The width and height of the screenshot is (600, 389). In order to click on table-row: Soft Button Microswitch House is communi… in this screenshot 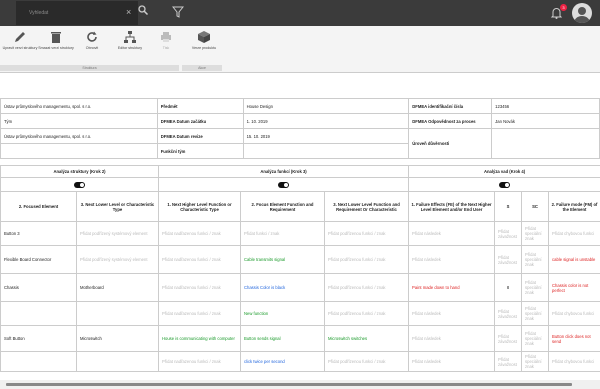, I will do `click(300, 338)`.